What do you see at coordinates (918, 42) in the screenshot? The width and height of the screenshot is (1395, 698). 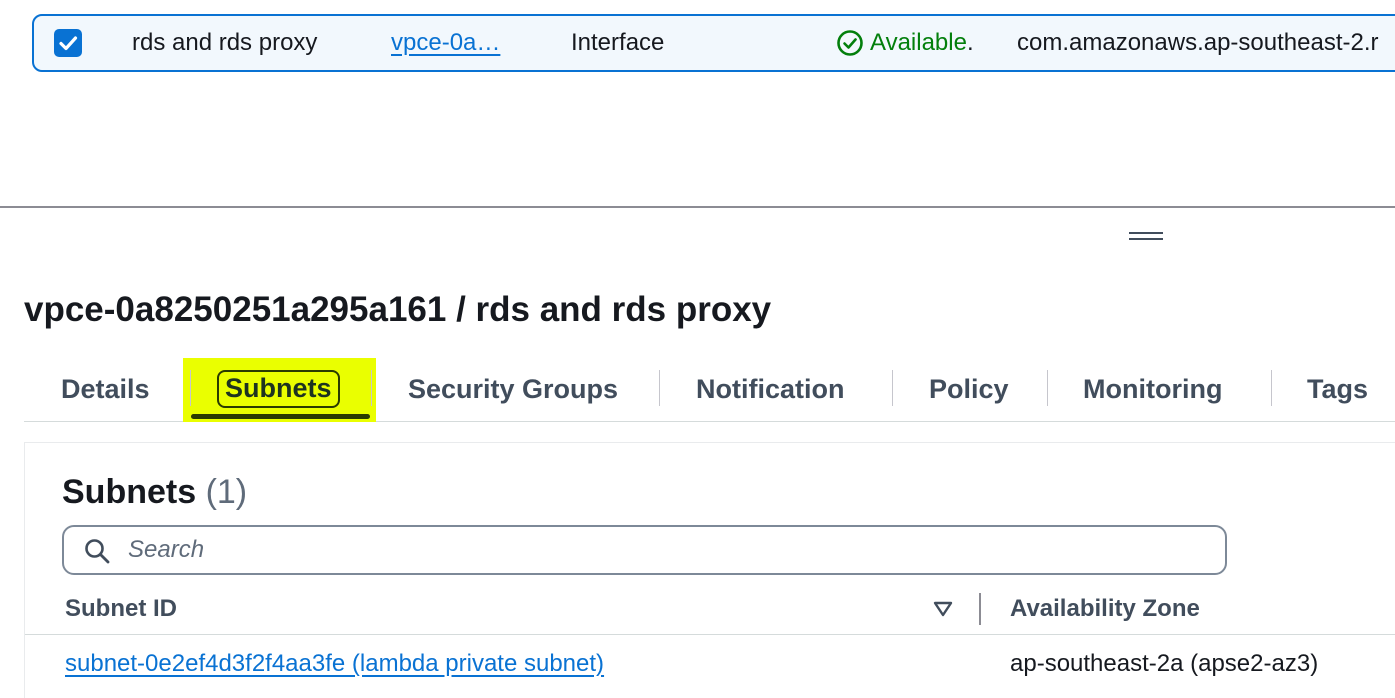 I see `status-text: Available` at bounding box center [918, 42].